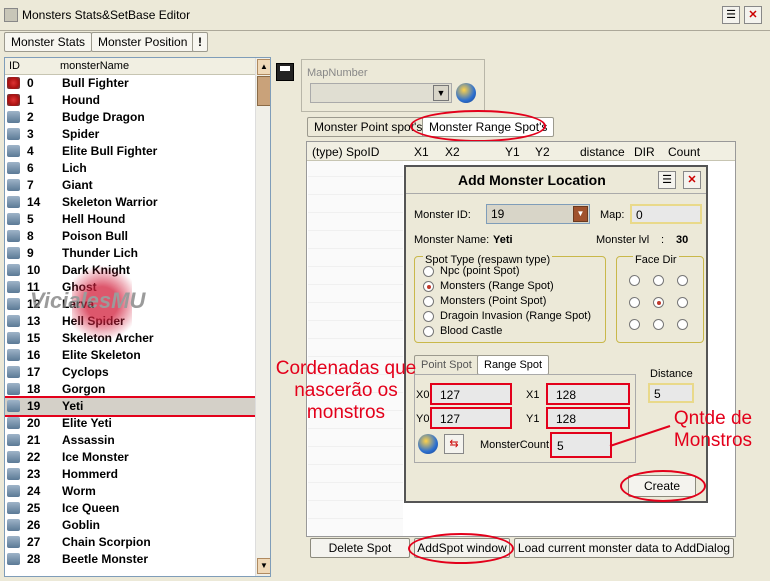 The width and height of the screenshot is (770, 581). I want to click on col-id: ID, so click(14, 66).